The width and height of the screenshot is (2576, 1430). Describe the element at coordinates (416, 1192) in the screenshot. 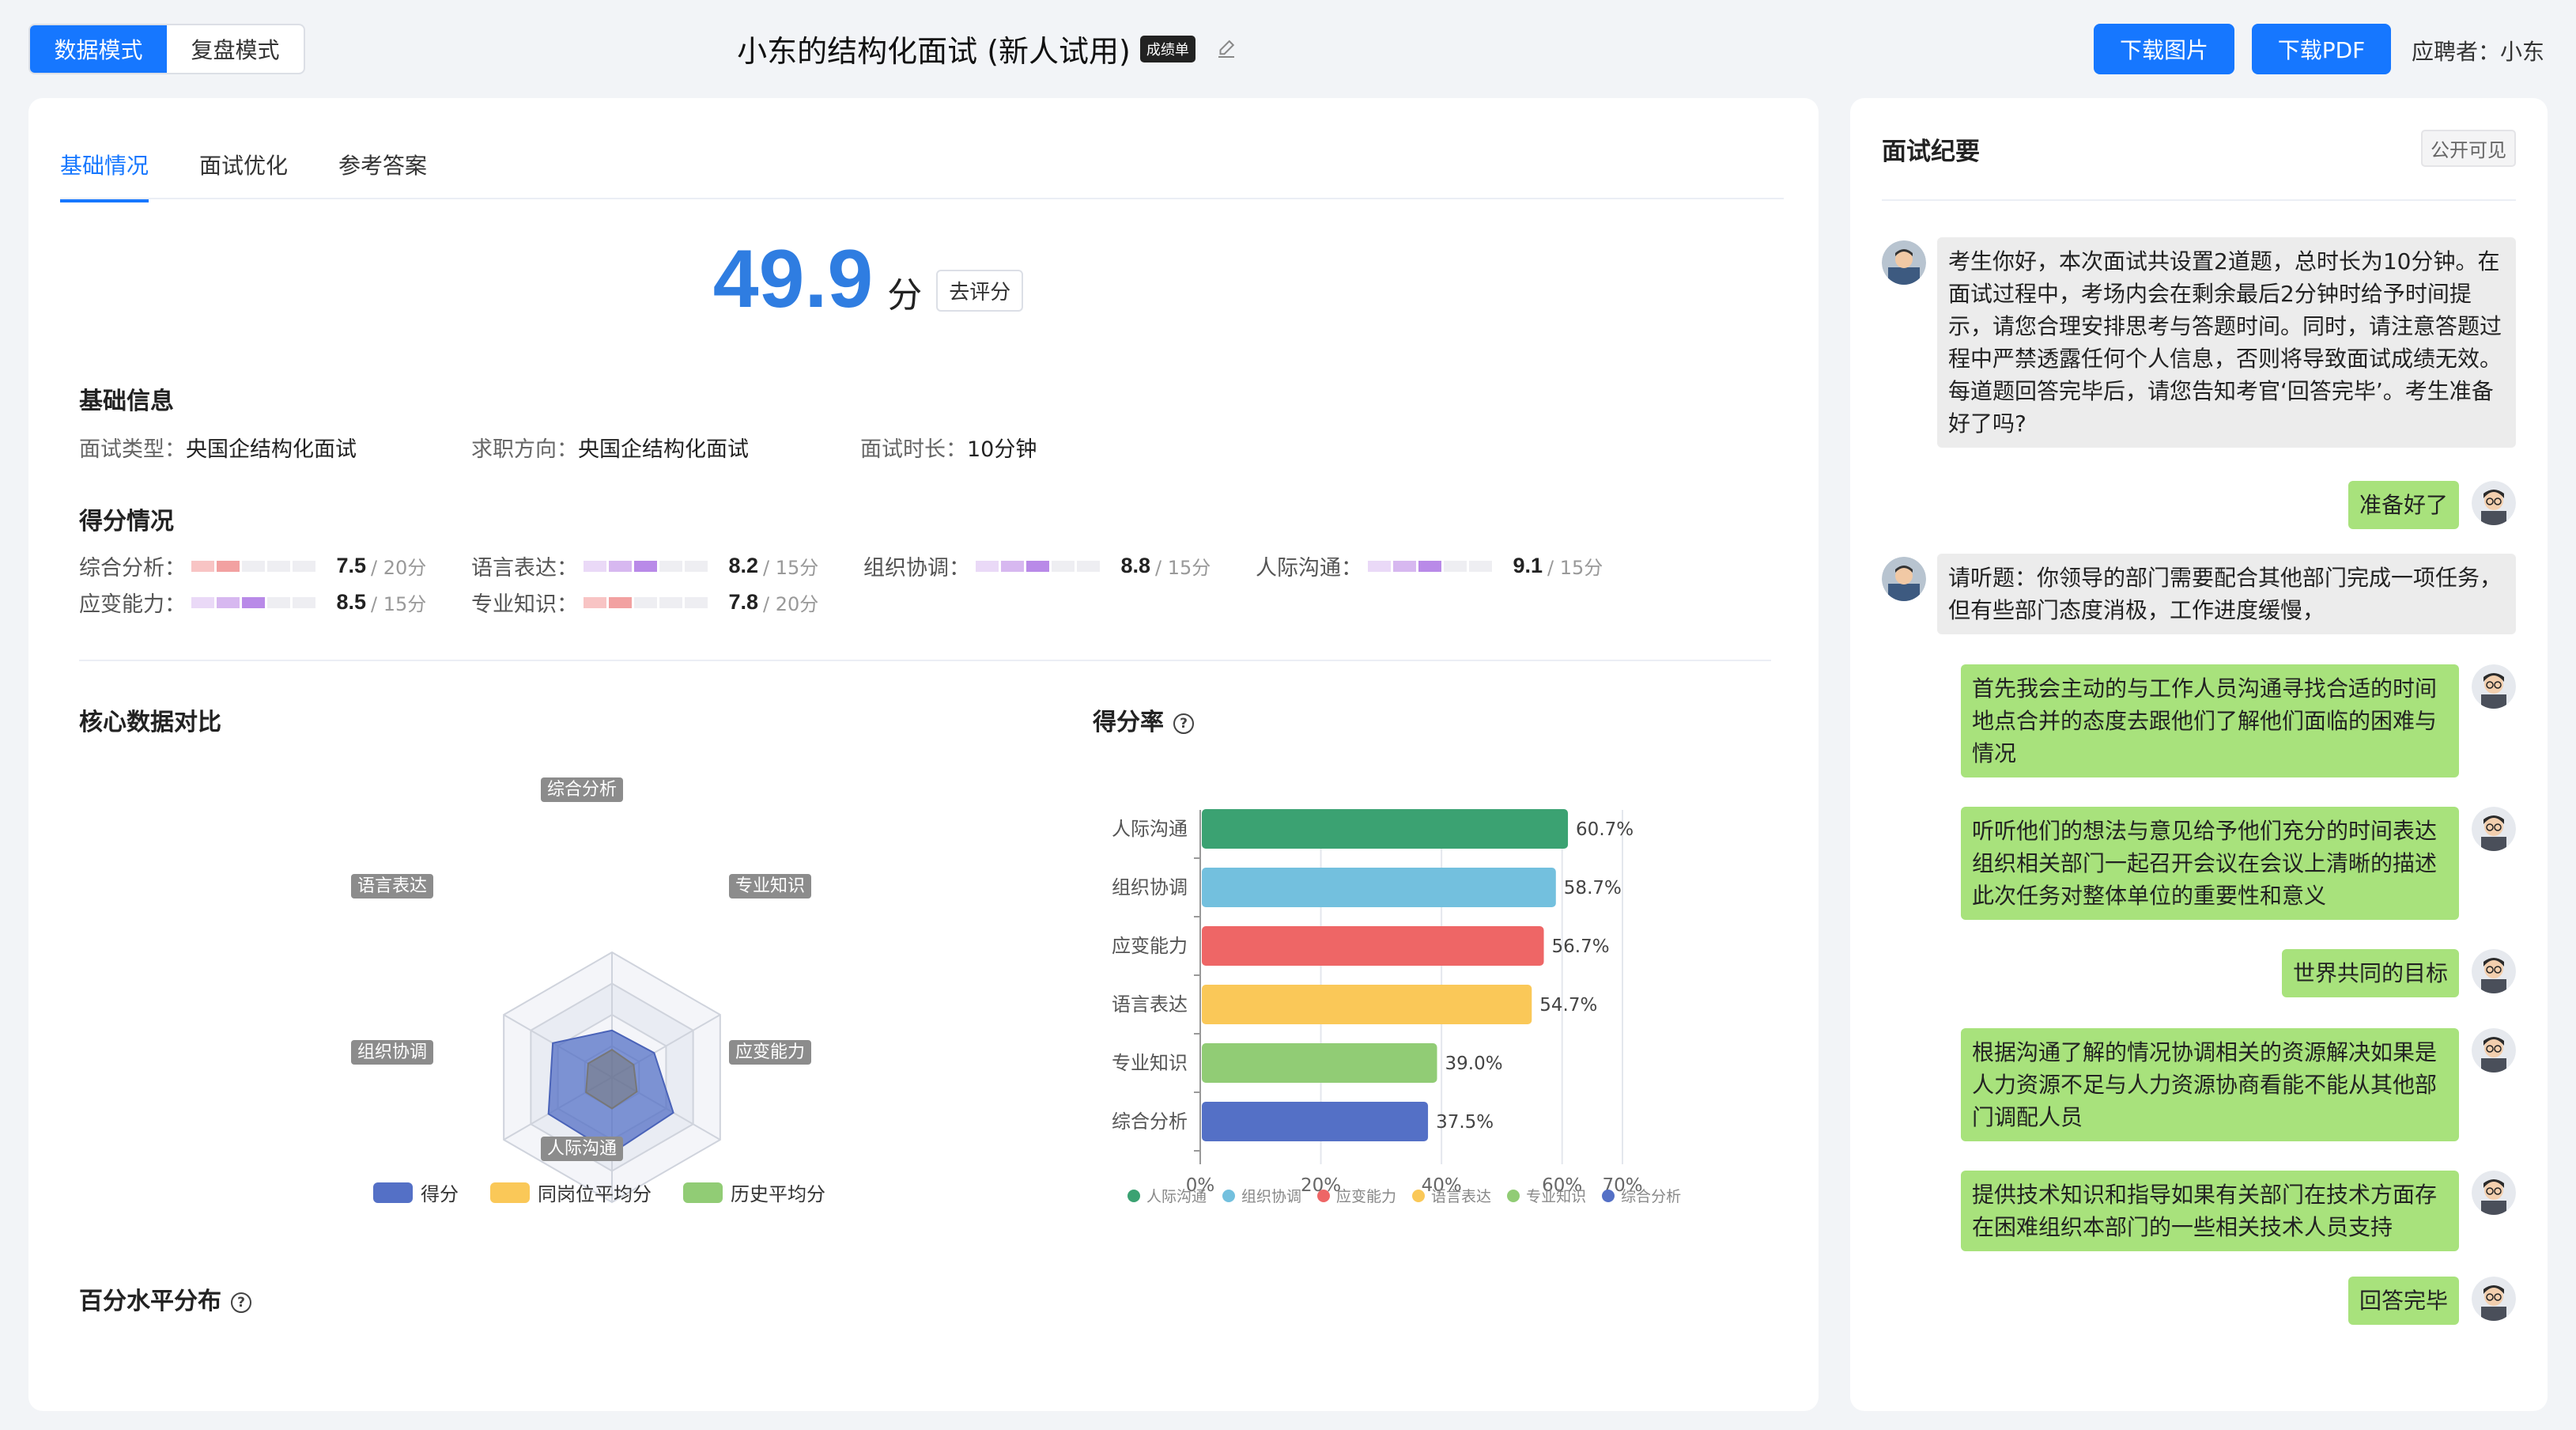

I see `legend-item: 得分` at that location.